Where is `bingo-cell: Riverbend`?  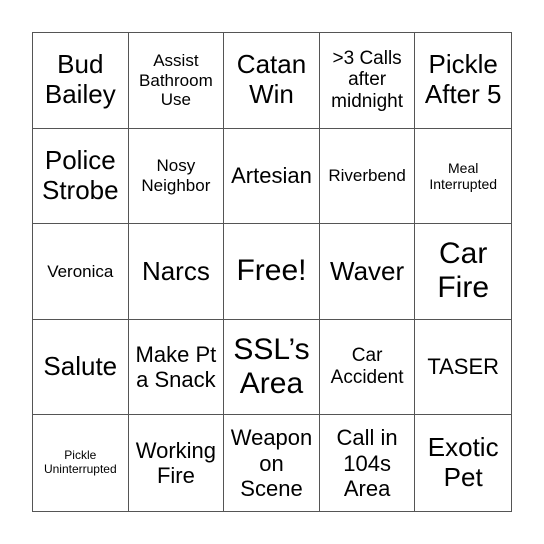 bingo-cell: Riverbend is located at coordinates (367, 176).